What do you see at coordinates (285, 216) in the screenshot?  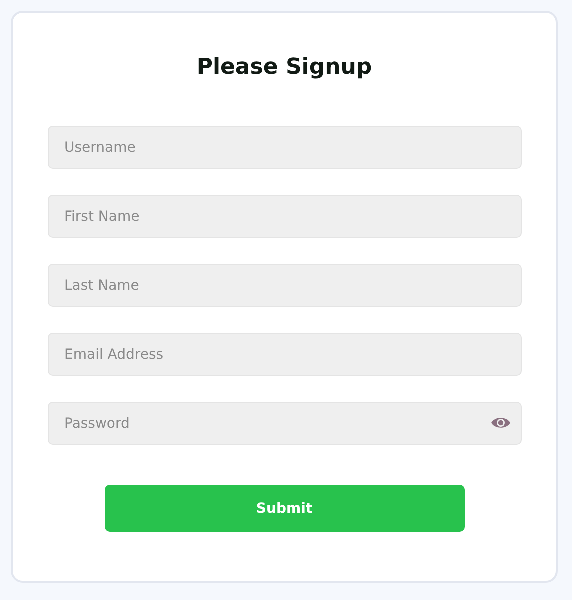 I see `input-field: First Name` at bounding box center [285, 216].